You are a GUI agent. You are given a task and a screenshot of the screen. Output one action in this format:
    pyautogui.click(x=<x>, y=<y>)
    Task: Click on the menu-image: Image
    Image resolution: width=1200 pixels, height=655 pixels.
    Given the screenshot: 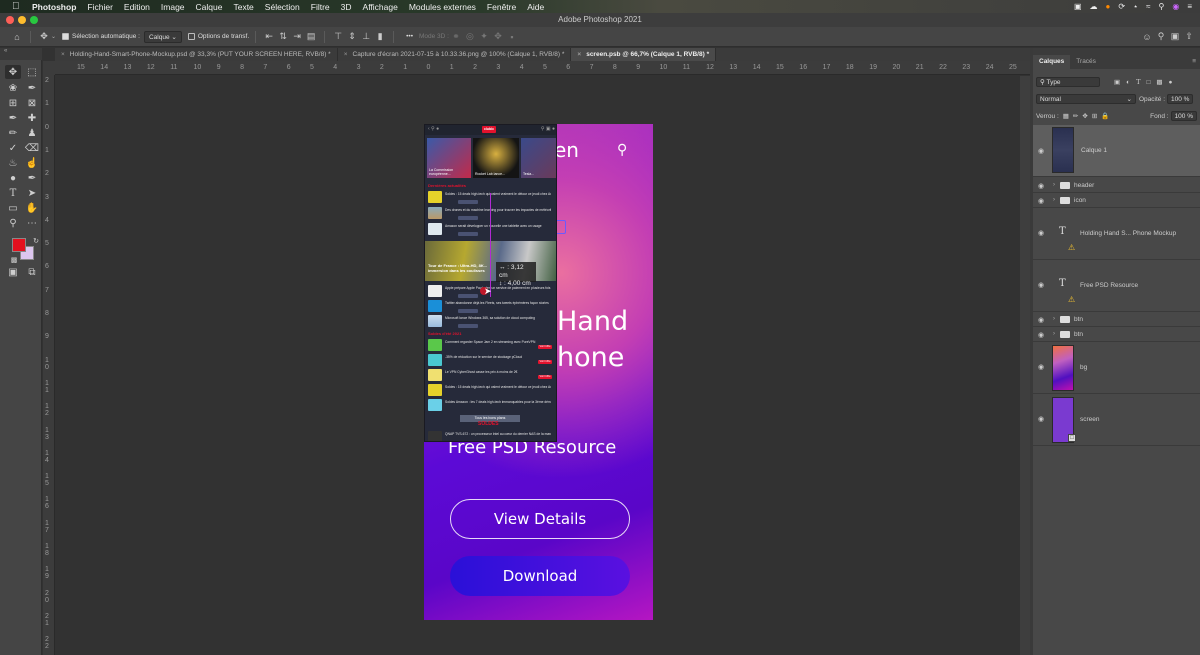 What is the action you would take?
    pyautogui.click(x=173, y=7)
    